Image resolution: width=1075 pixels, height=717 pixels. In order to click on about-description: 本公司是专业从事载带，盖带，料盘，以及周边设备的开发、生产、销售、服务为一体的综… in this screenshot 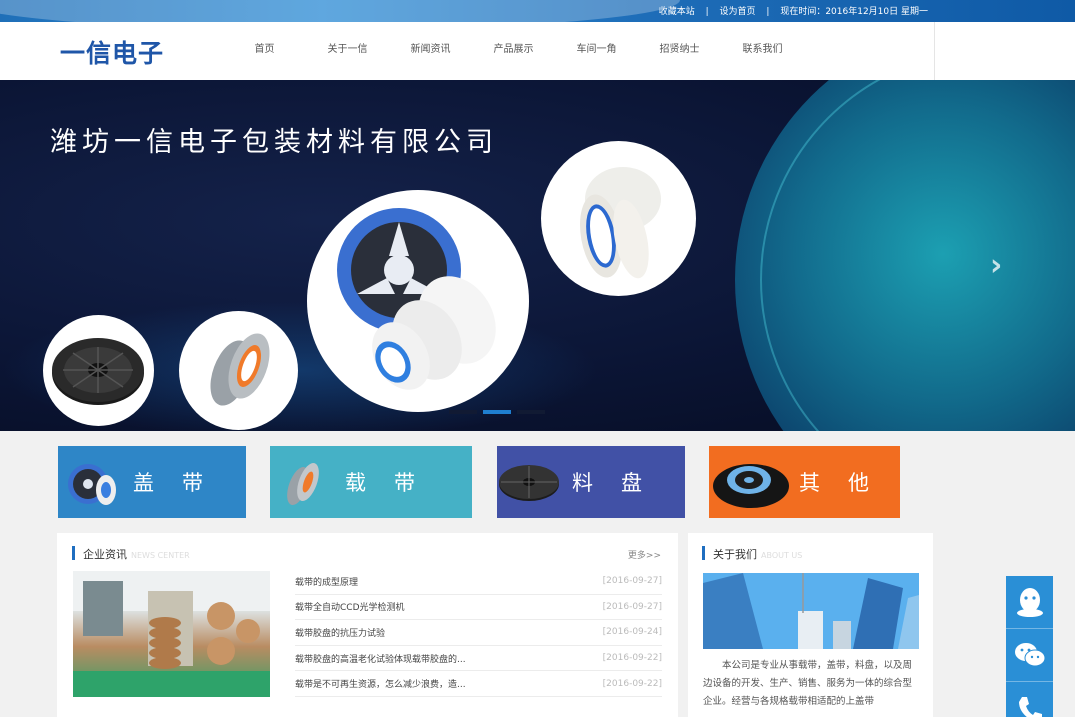, I will do `click(808, 683)`.